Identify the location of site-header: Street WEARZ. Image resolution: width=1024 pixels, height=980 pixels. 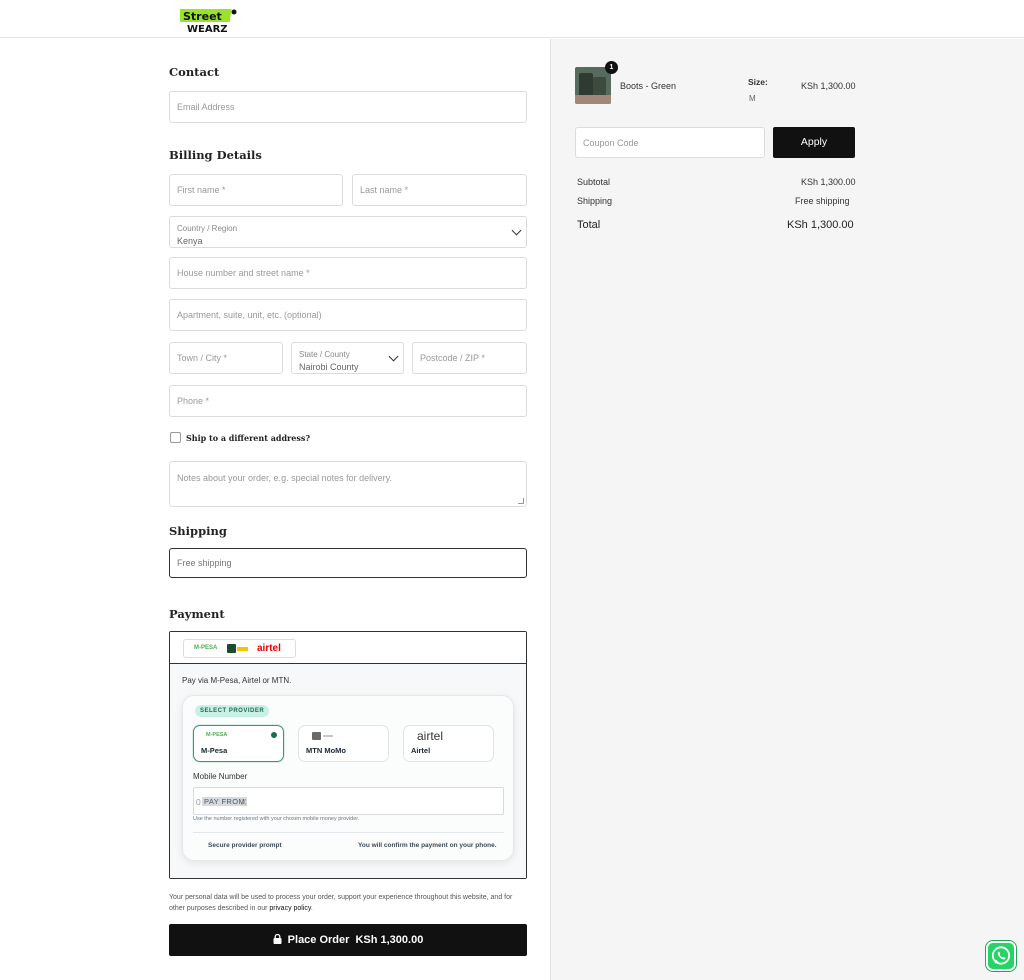
(512, 19).